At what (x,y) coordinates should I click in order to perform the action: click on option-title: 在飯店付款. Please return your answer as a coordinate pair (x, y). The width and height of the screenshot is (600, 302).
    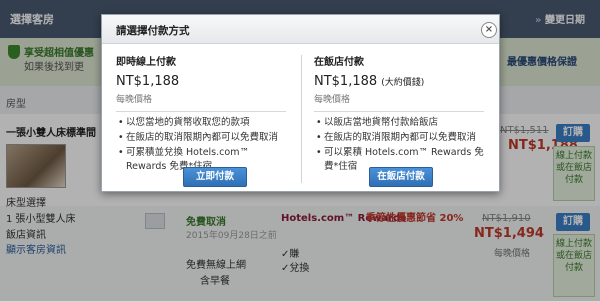
    Looking at the image, I should click on (339, 62).